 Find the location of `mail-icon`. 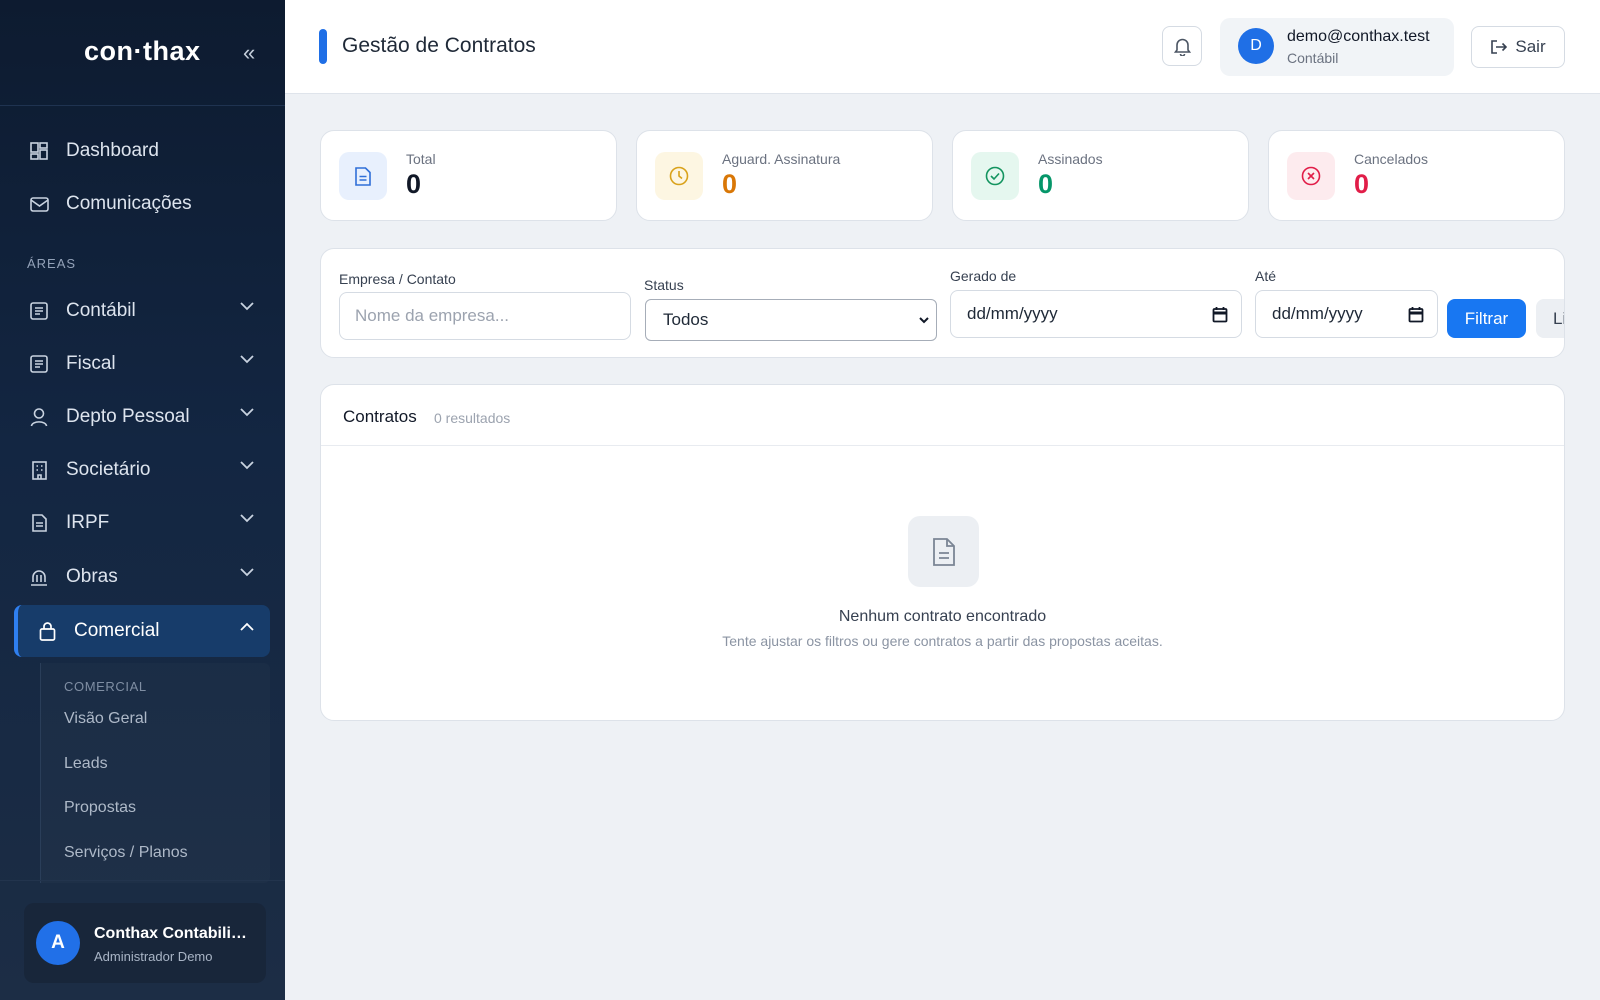

mail-icon is located at coordinates (39, 204).